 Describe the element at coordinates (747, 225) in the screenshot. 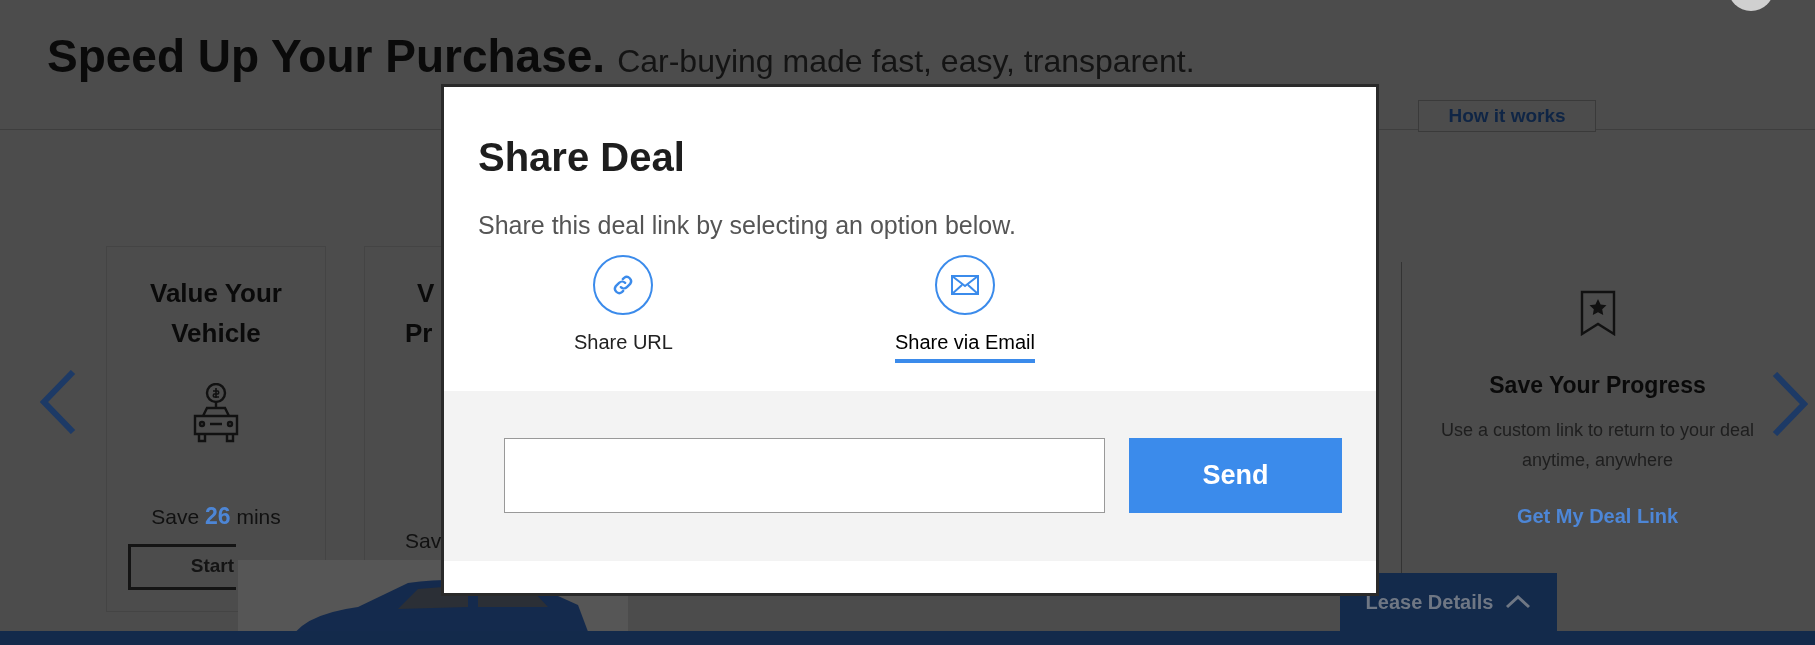

I see `dialog-subtitle: Share this deal link by selecting an option below.` at that location.